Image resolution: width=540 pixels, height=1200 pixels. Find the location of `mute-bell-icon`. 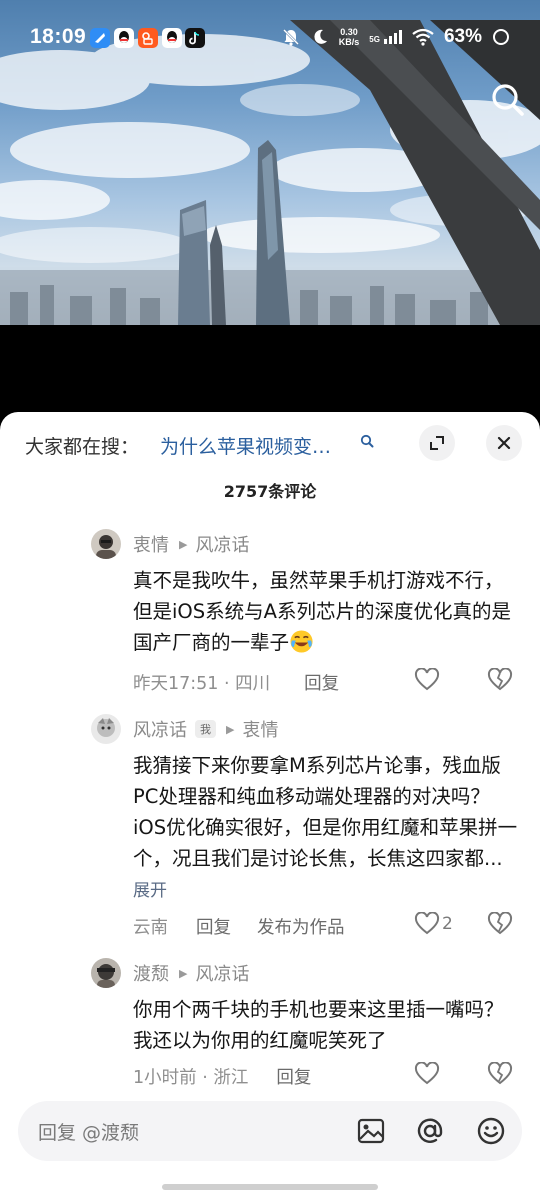

mute-bell-icon is located at coordinates (290, 37).